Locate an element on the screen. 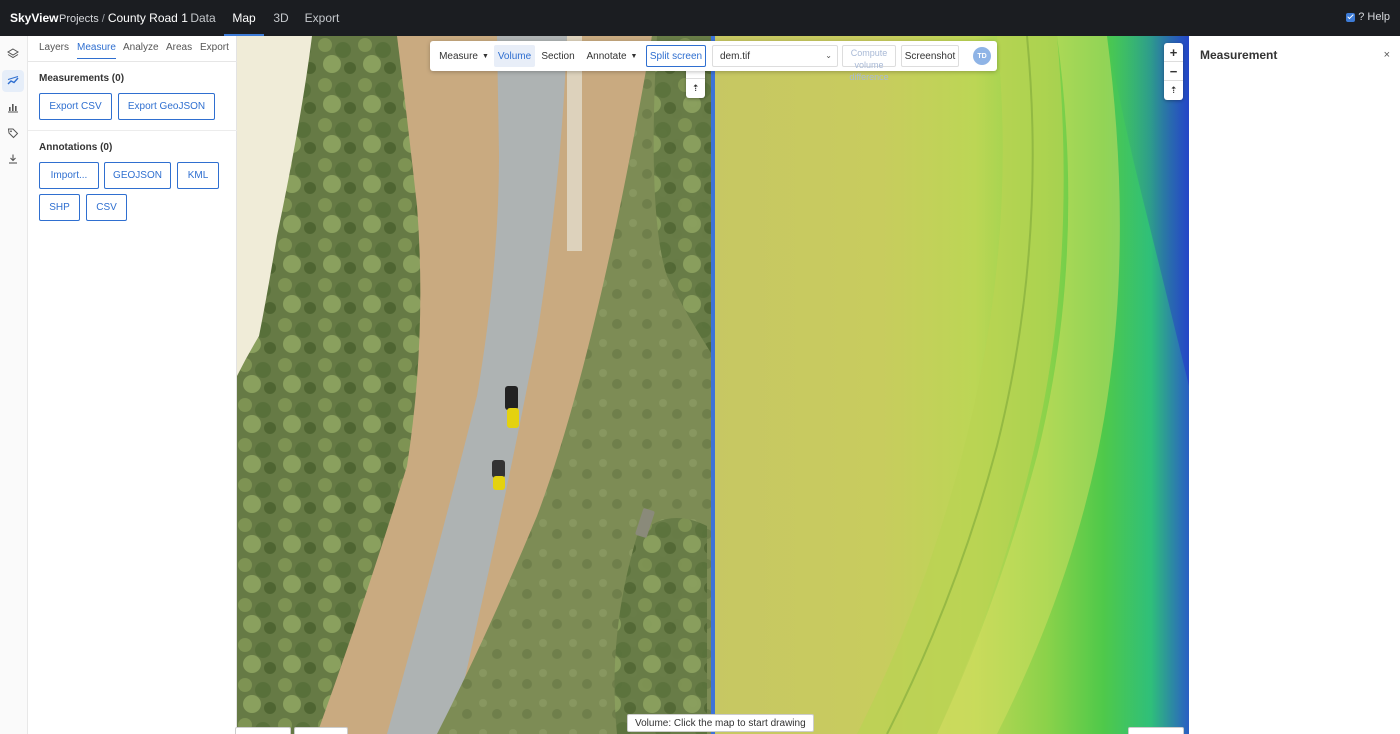 This screenshot has width=1400, height=734. right-map-scale-control is located at coordinates (1156, 730).